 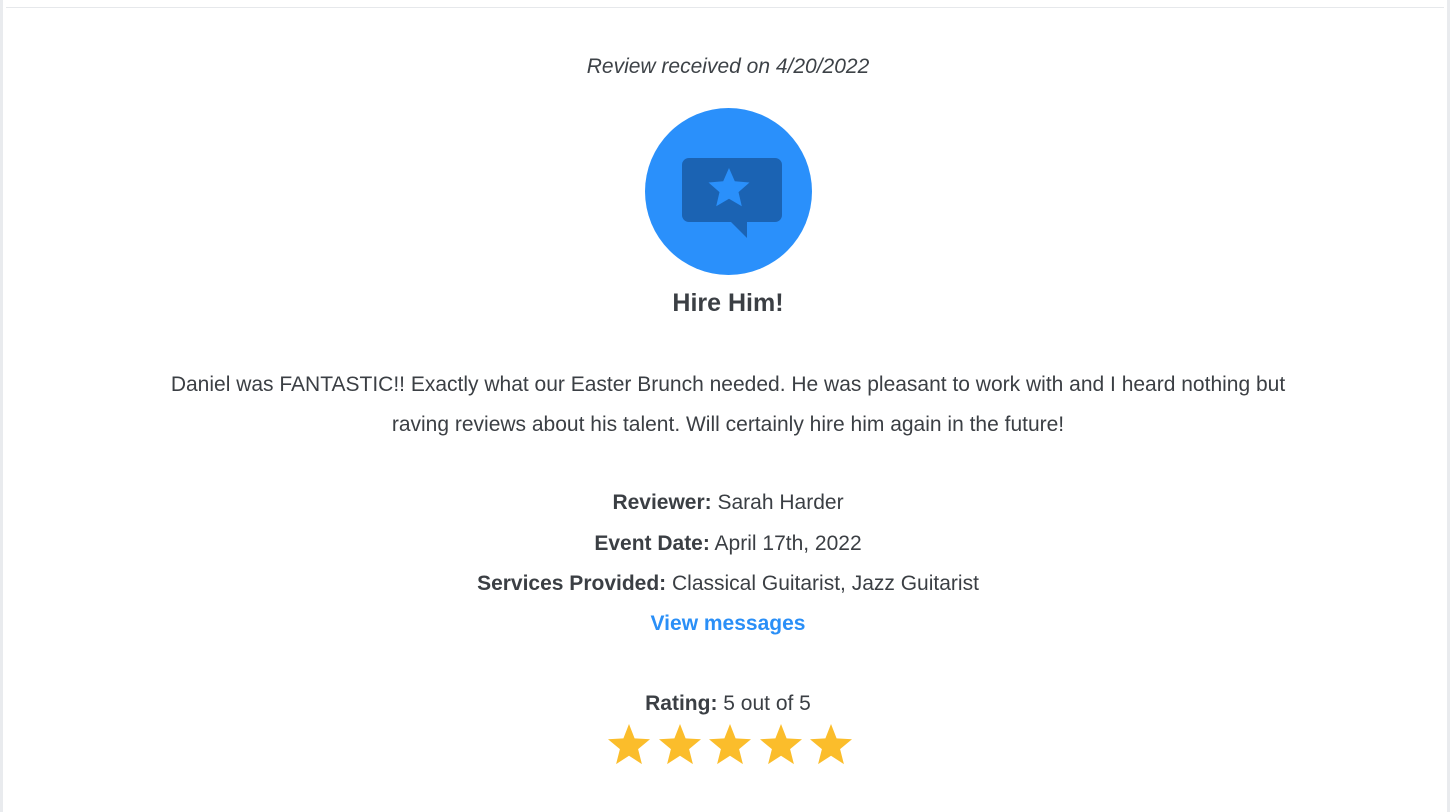 I want to click on reviewer-label: Reviewer:, so click(x=662, y=502).